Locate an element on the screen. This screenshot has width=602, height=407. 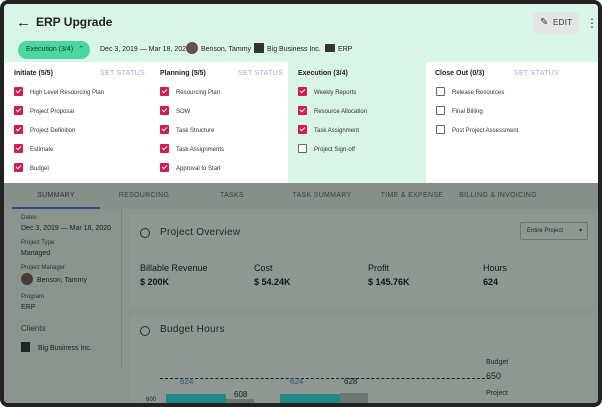
task-label: Project Sign-off is located at coordinates (334, 150).